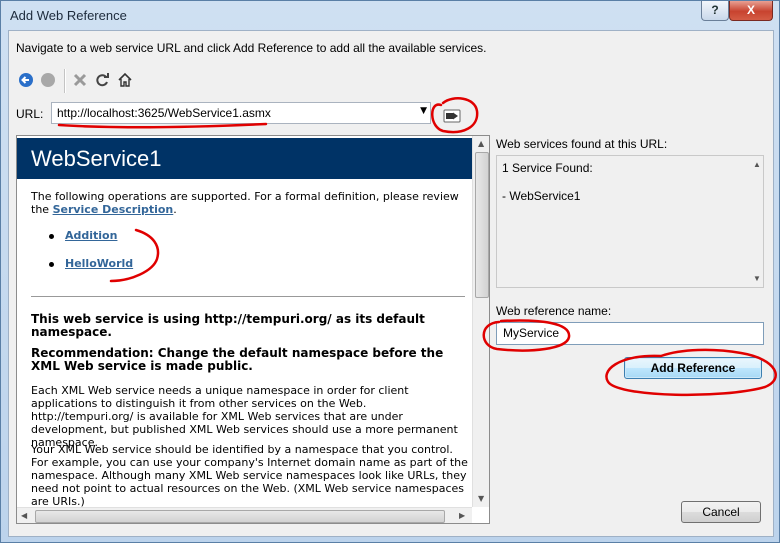 The image size is (780, 543). Describe the element at coordinates (390, 15) in the screenshot. I see `title-bar: Add Web Reference ? X` at that location.